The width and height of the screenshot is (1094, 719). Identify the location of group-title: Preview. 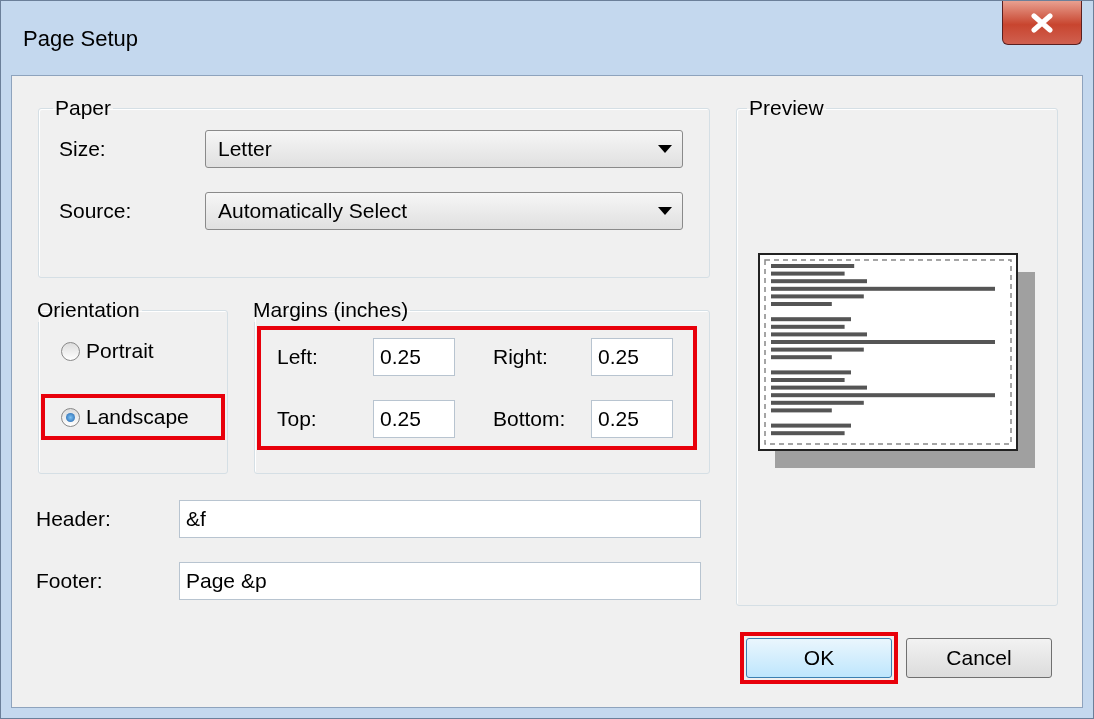
(786, 107).